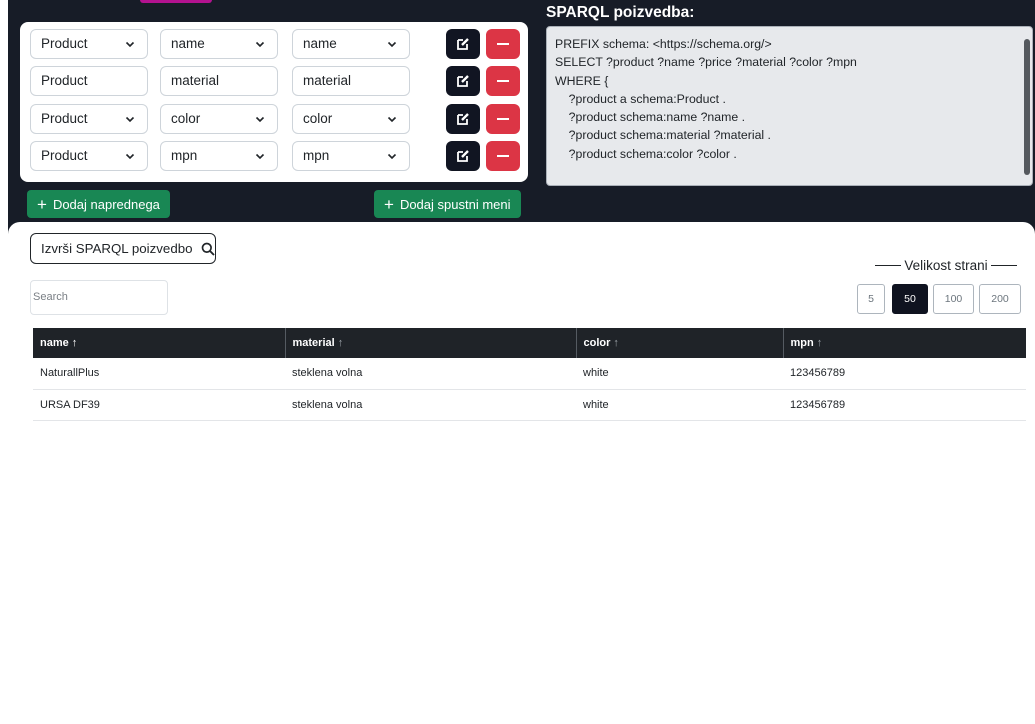 This screenshot has width=1035, height=724. I want to click on table-row: URSA DF39 steklena volna white 123456789, so click(529, 404).